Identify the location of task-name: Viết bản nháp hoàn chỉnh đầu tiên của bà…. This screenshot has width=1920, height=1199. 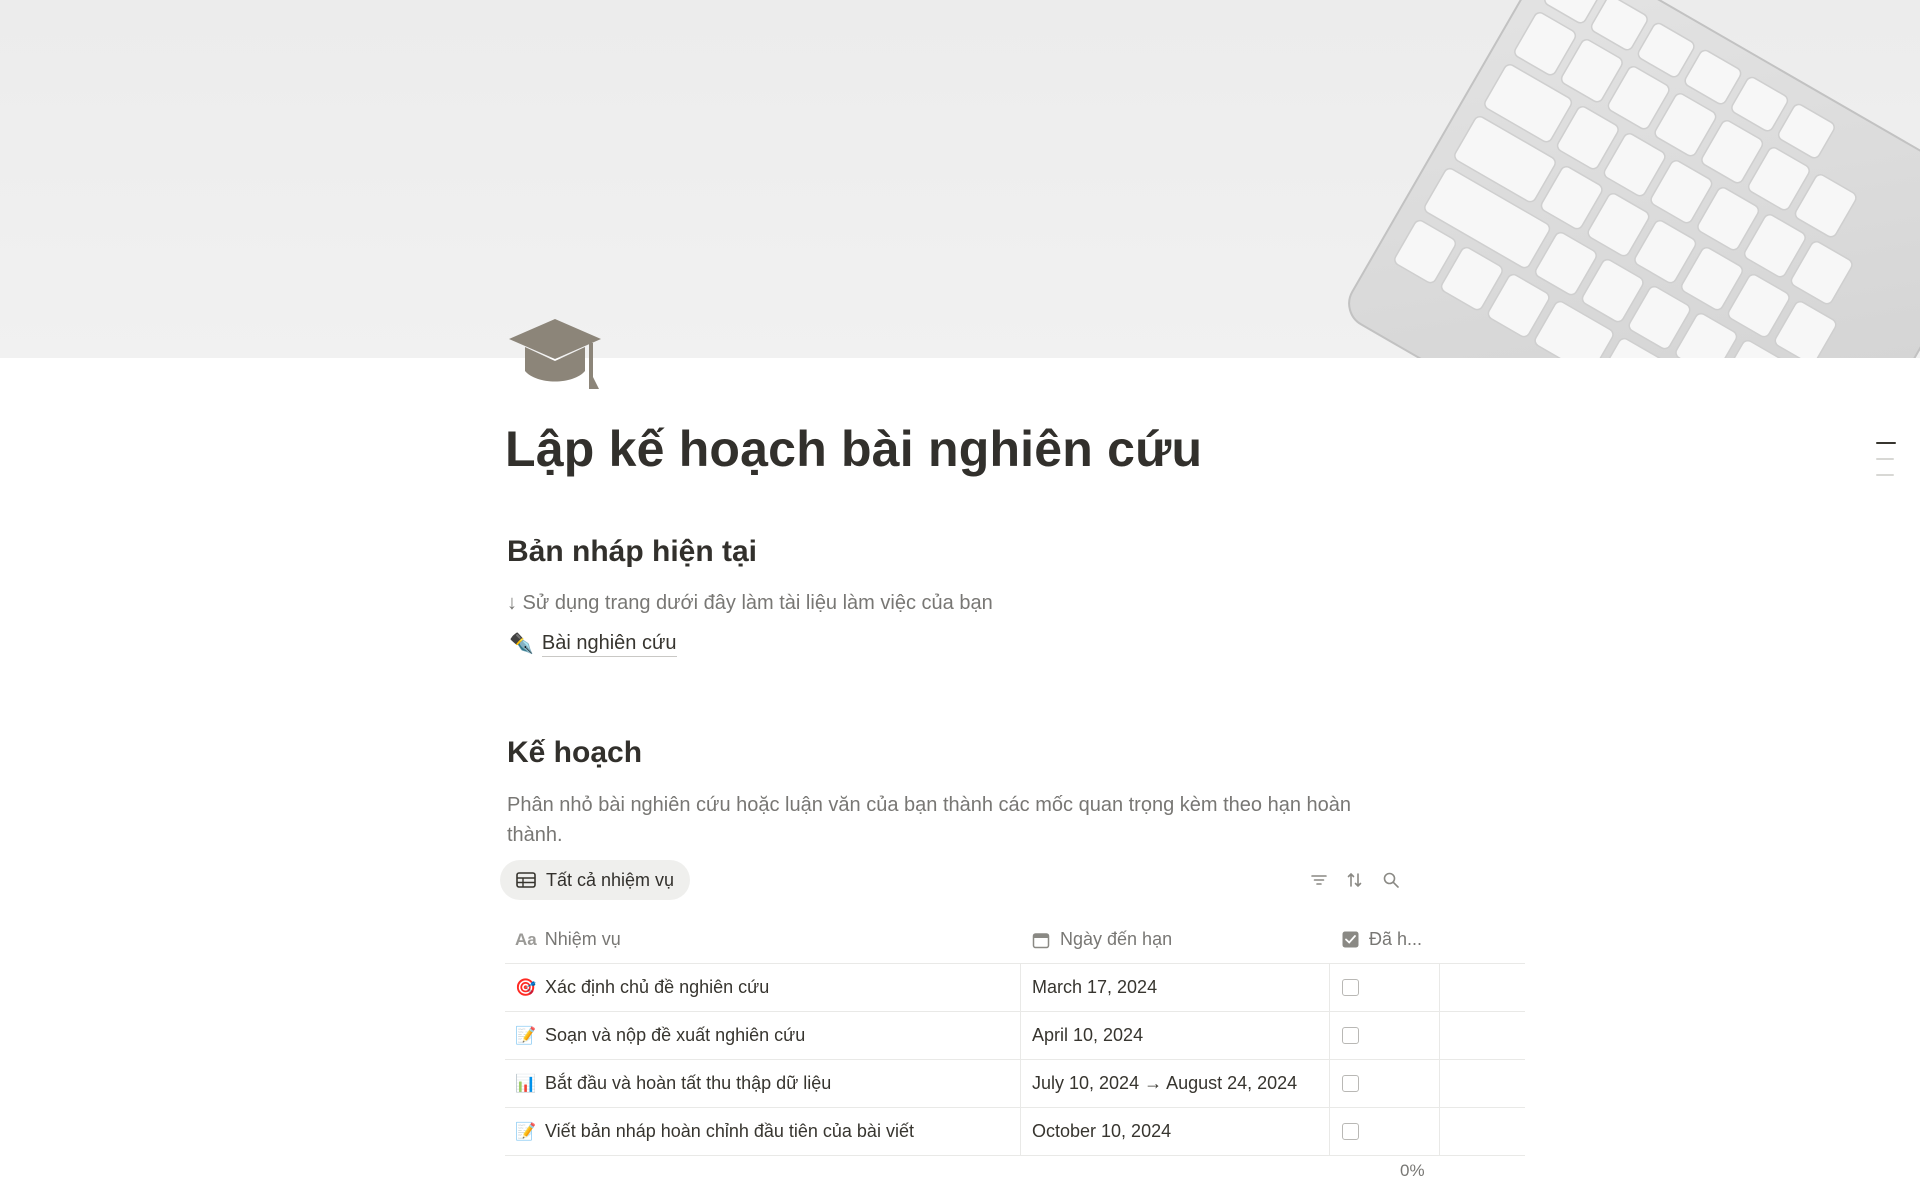
(729, 1131).